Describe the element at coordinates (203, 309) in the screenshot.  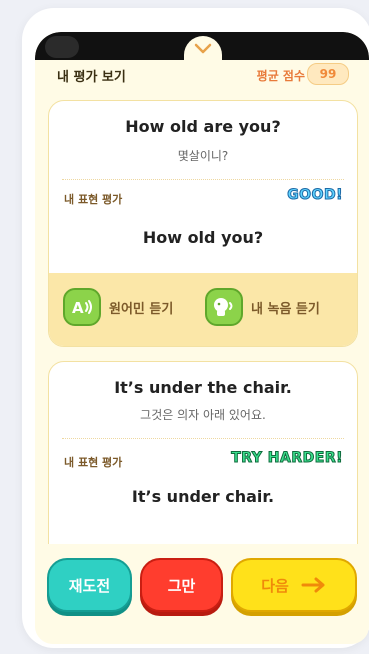
I see `listen-controls: A 원어민 듣기 내 녹음 듣기` at that location.